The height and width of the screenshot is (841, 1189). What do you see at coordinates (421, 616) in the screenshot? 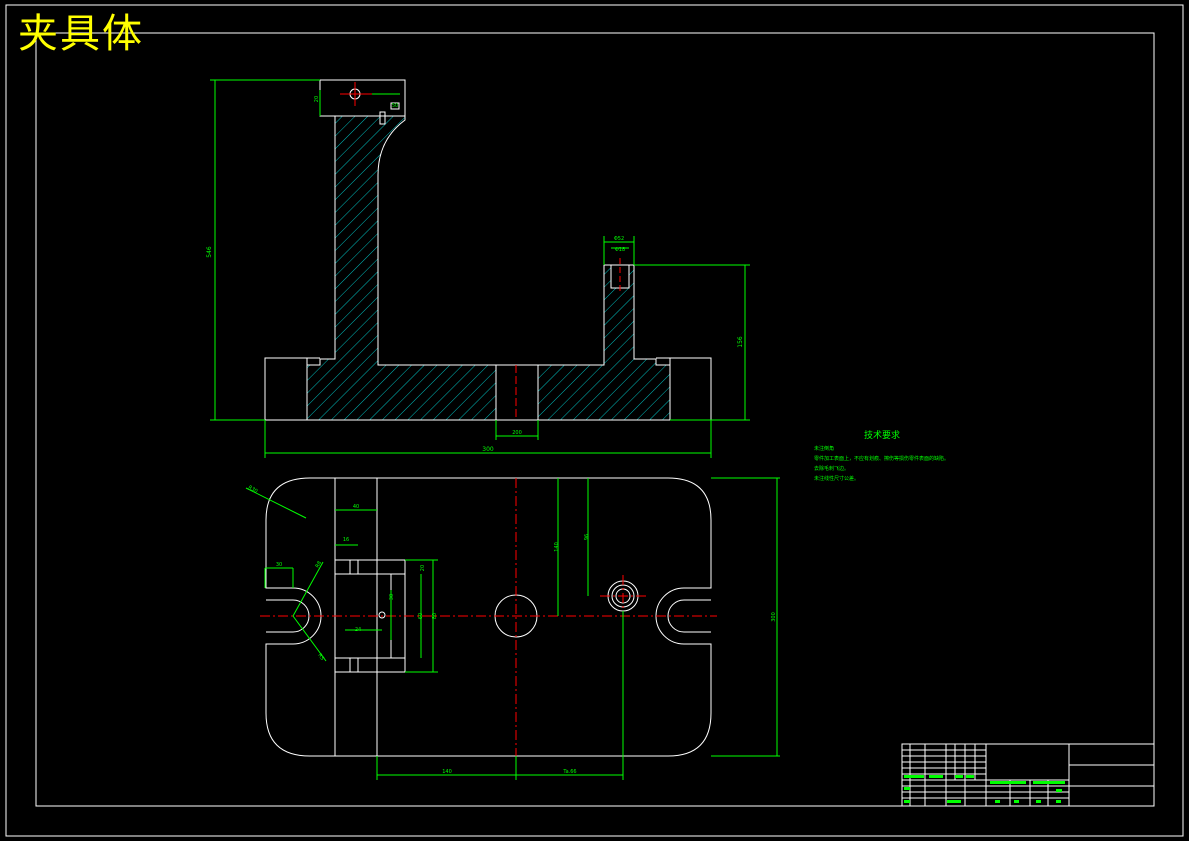
I see `dim-box-b: 60` at bounding box center [421, 616].